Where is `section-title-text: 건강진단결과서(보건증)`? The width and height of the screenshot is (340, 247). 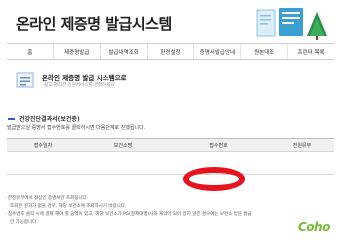 section-title-text: 건강진단결과서(보건증) is located at coordinates (49, 119).